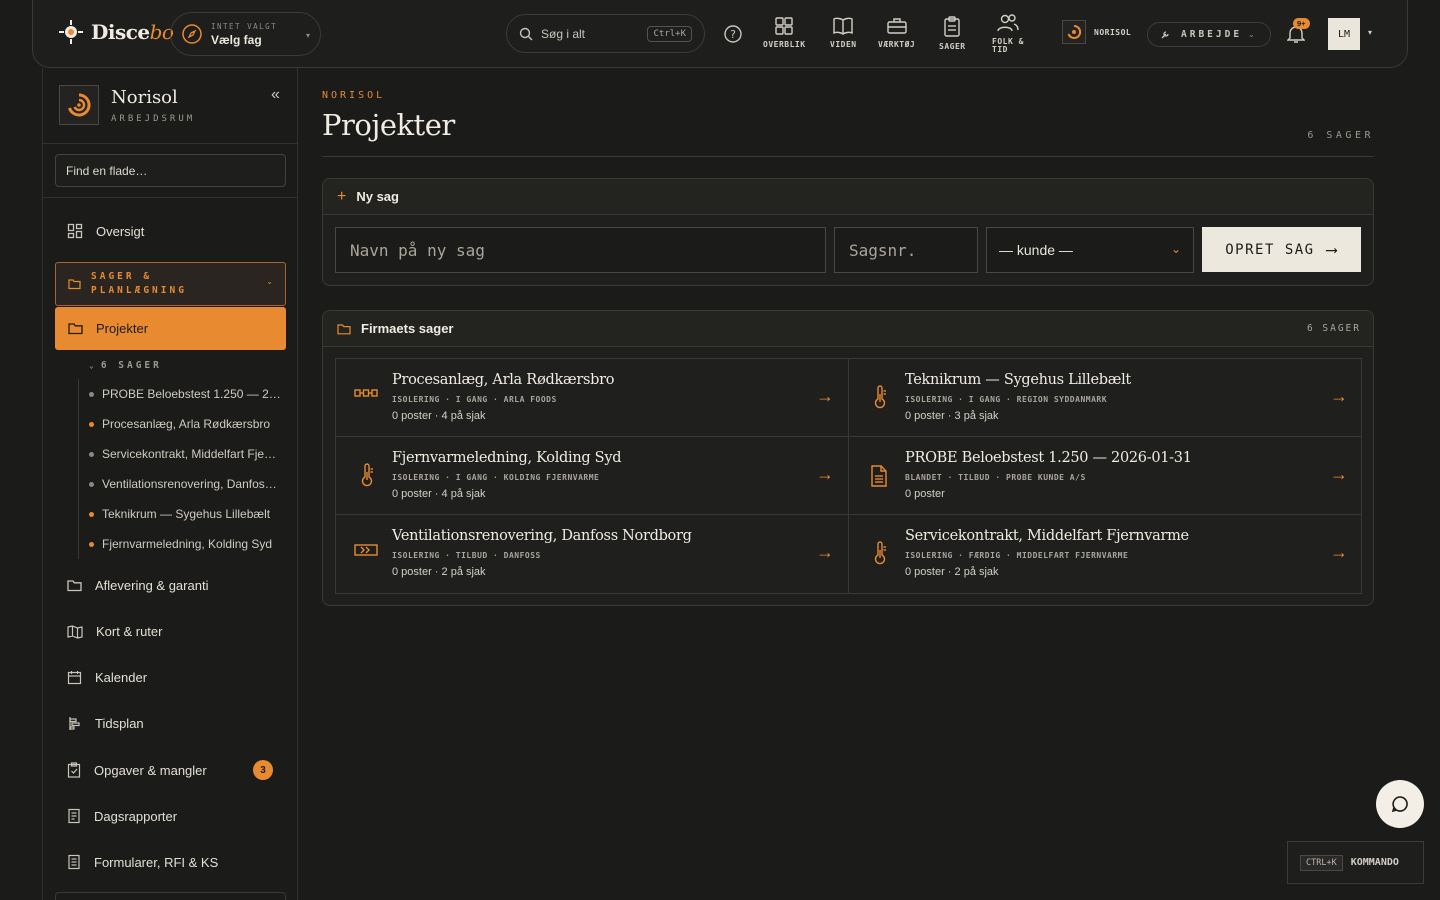  What do you see at coordinates (366, 550) in the screenshot?
I see `duct-icon` at bounding box center [366, 550].